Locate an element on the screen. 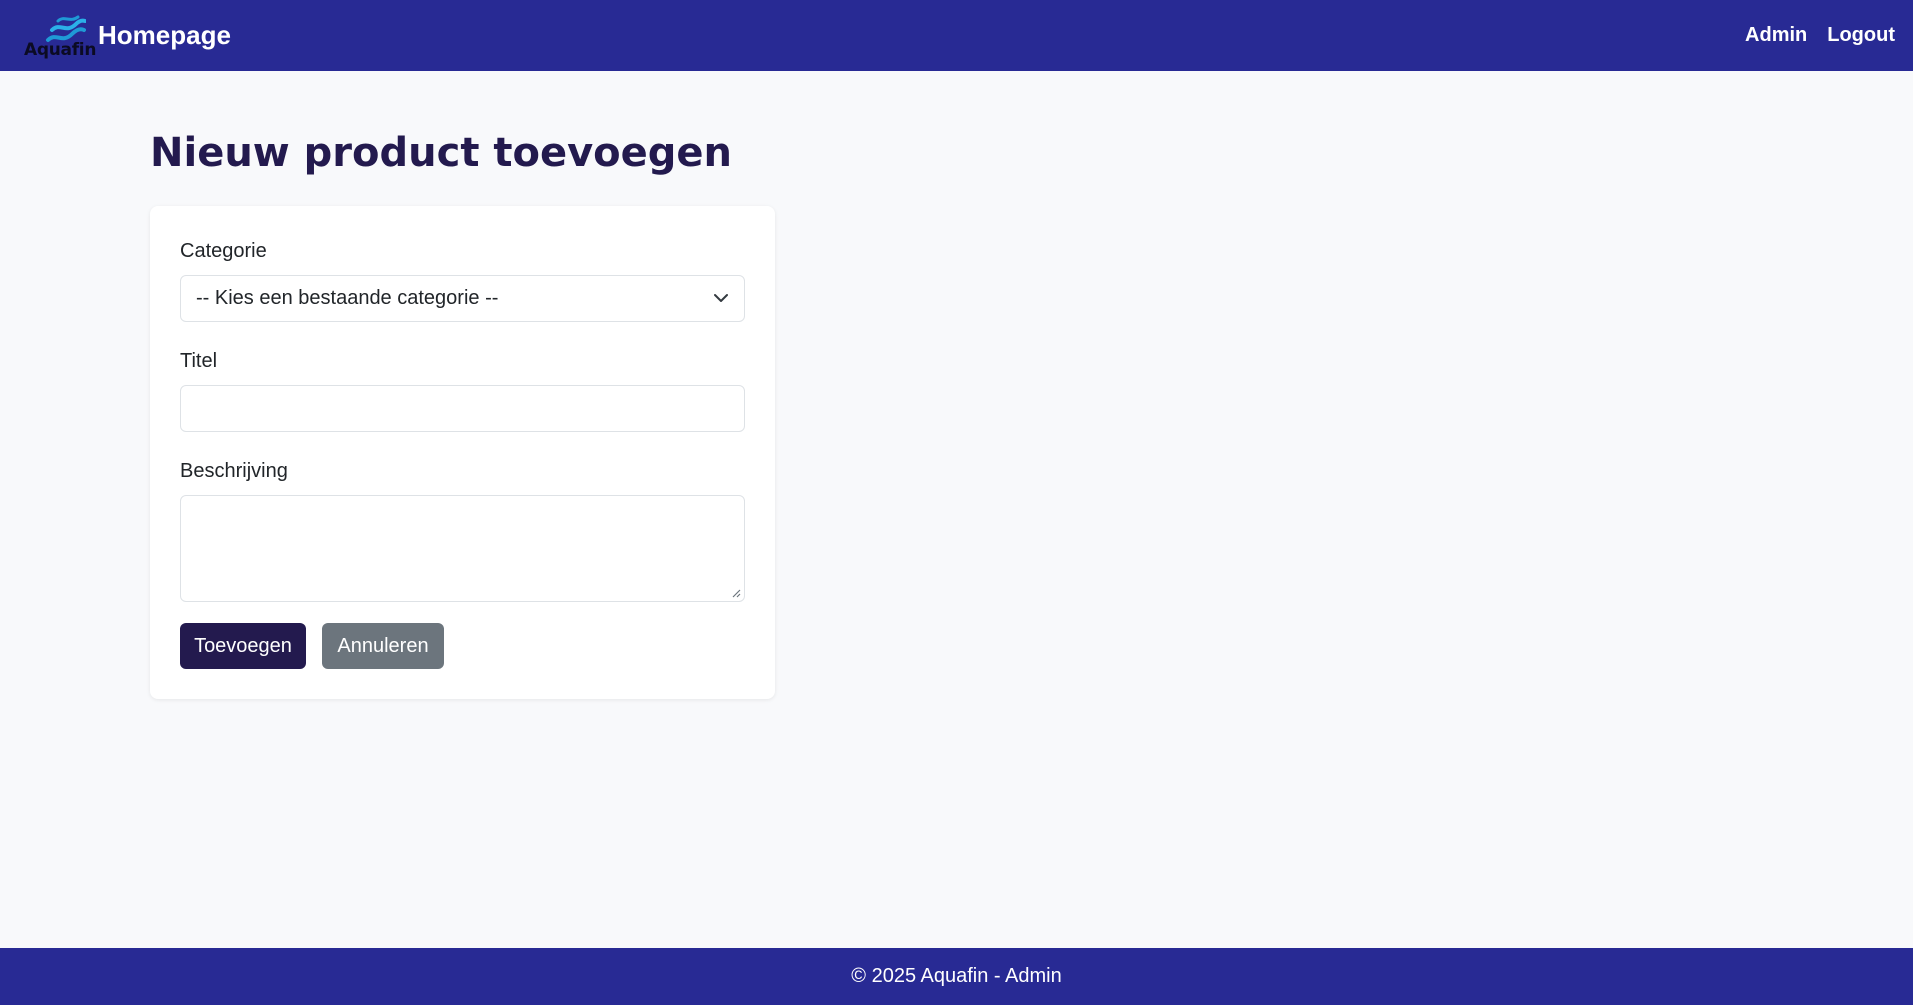 The width and height of the screenshot is (1913, 1005). category-label: Categorie is located at coordinates (223, 251).